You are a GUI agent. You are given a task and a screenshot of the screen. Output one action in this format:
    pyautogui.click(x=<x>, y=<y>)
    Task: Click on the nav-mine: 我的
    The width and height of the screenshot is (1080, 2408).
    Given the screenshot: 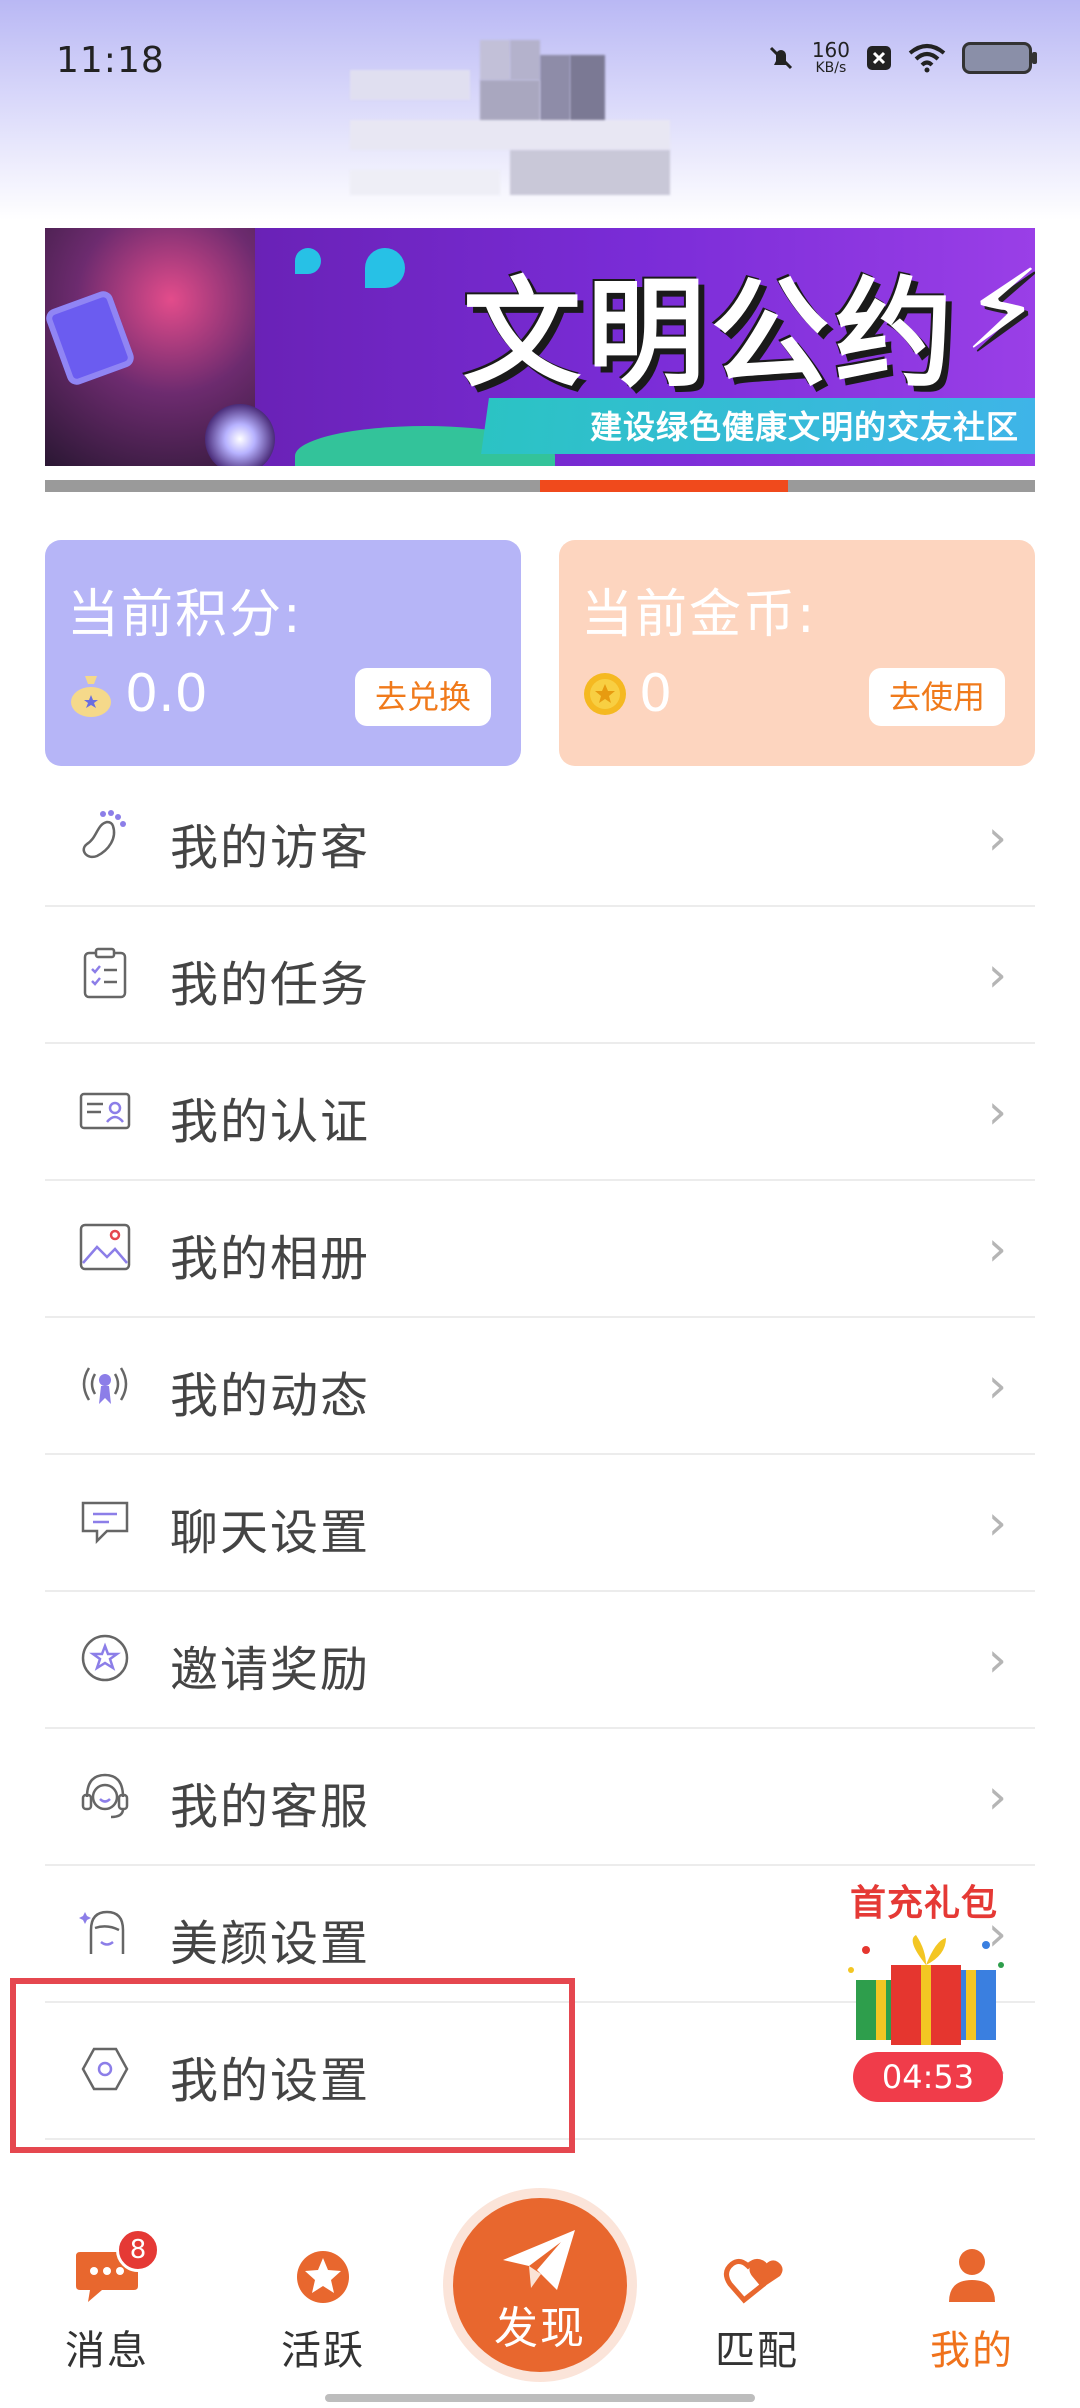 What is the action you would take?
    pyautogui.click(x=972, y=2308)
    